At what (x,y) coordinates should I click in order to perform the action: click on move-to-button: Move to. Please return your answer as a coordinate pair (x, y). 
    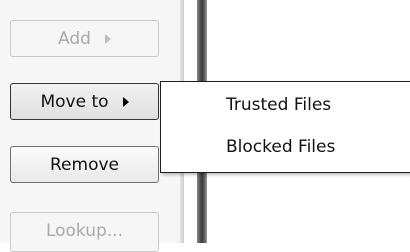
    Looking at the image, I should click on (84, 101).